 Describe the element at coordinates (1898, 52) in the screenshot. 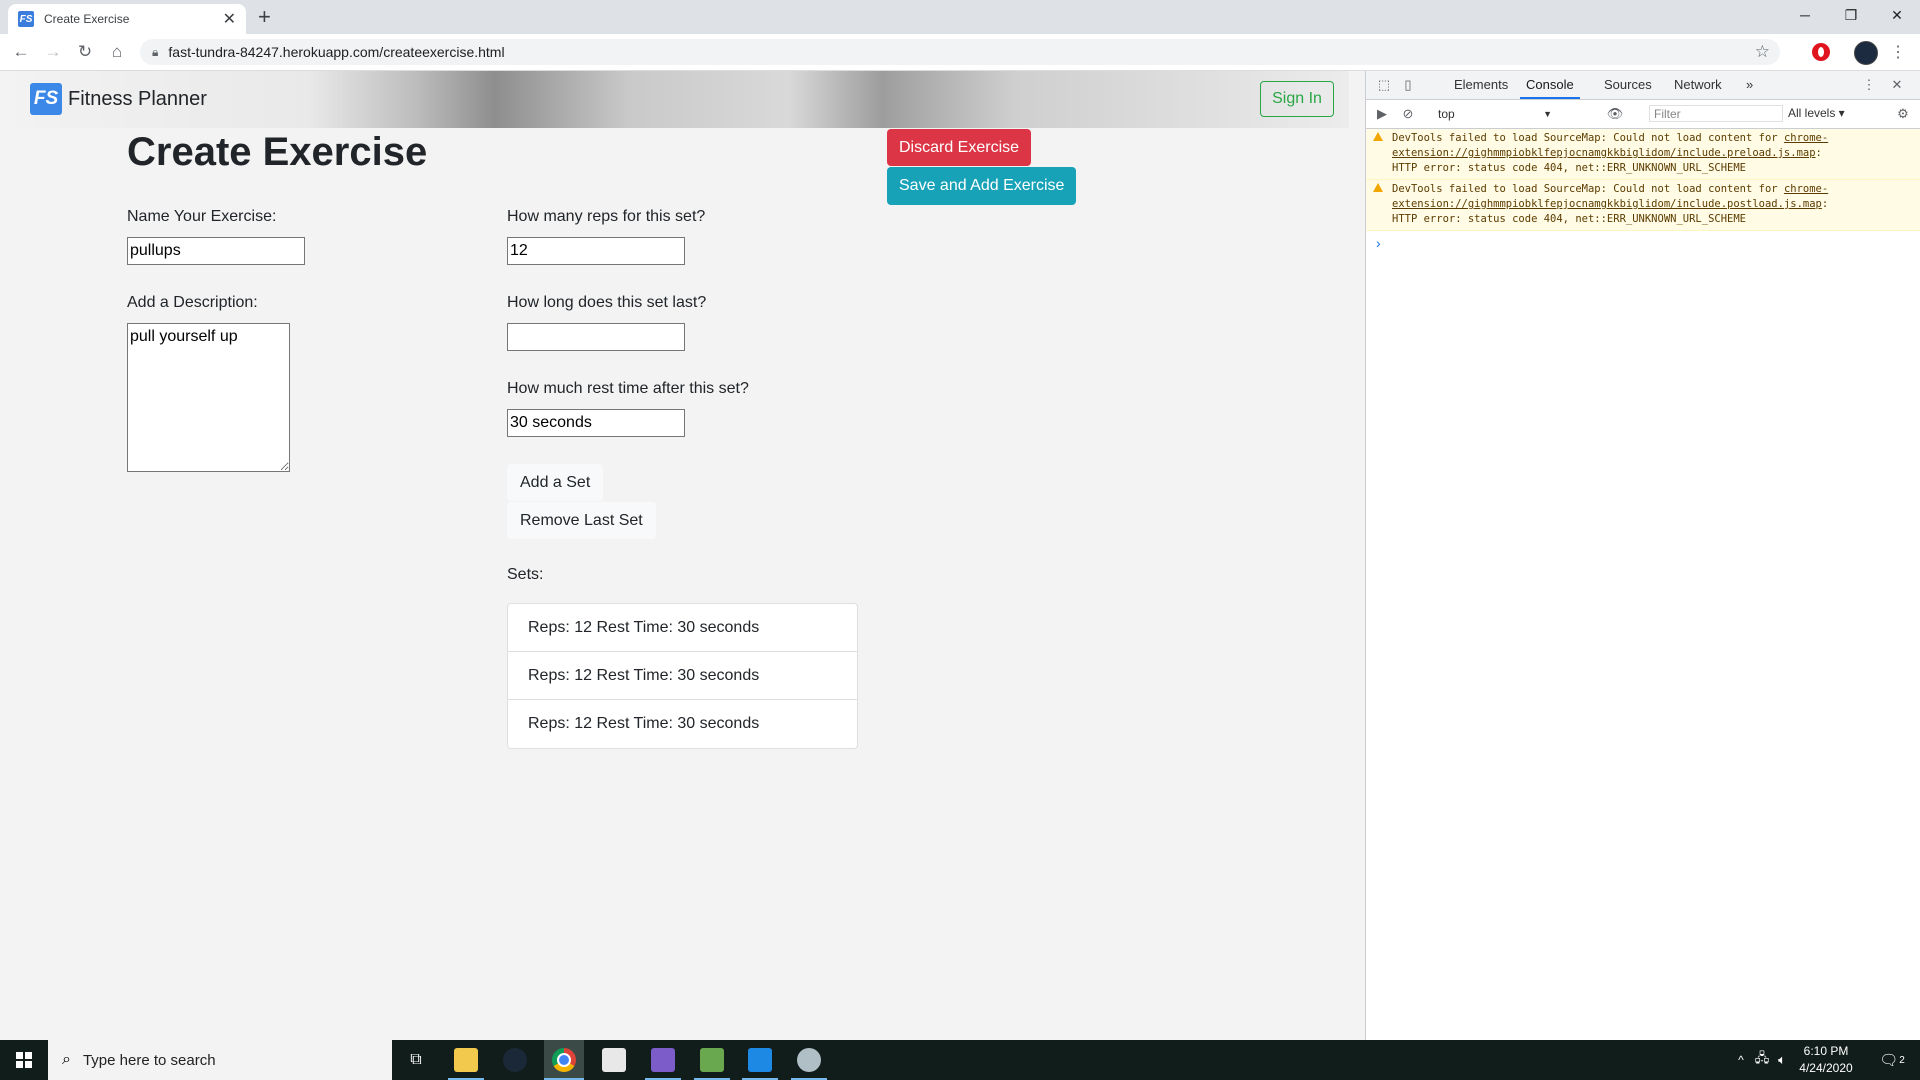

I see `browser-menu-icon: ⋮` at that location.